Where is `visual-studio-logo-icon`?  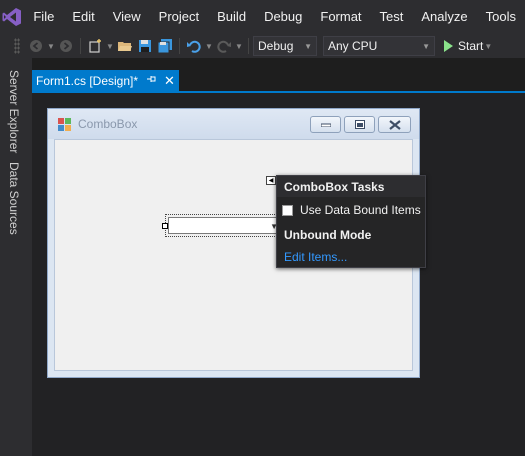 visual-studio-logo-icon is located at coordinates (12, 17).